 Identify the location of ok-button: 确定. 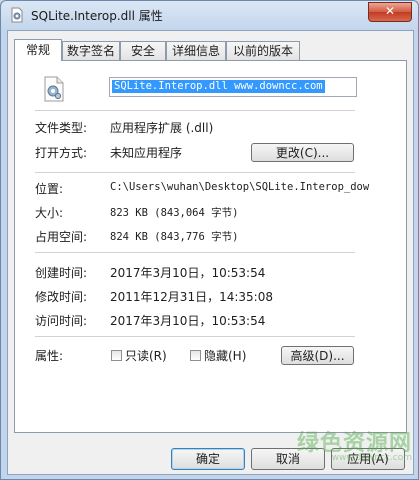
(208, 459).